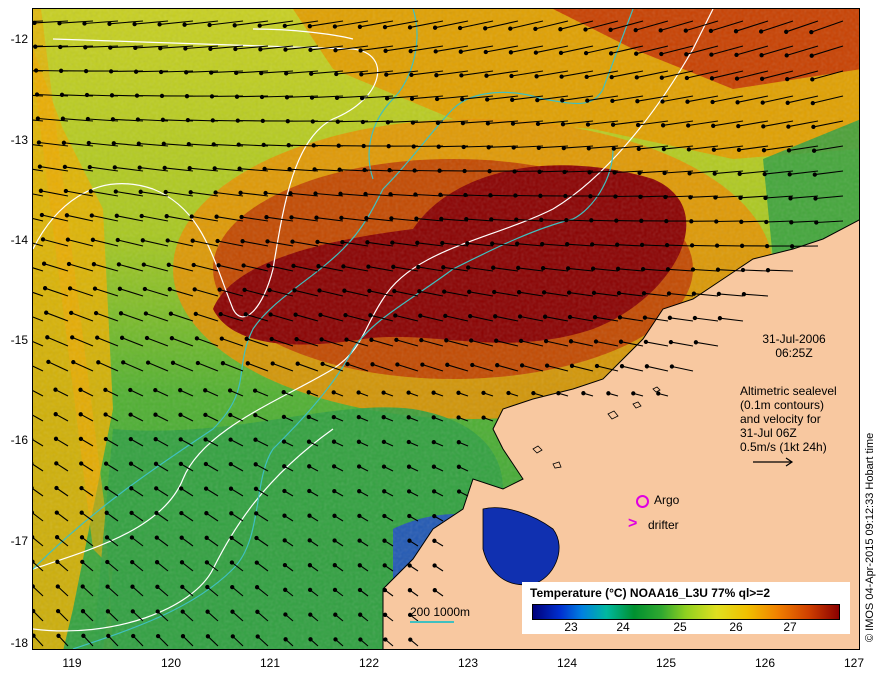  Describe the element at coordinates (686, 612) in the screenshot. I see `colorbar-gradient` at that location.